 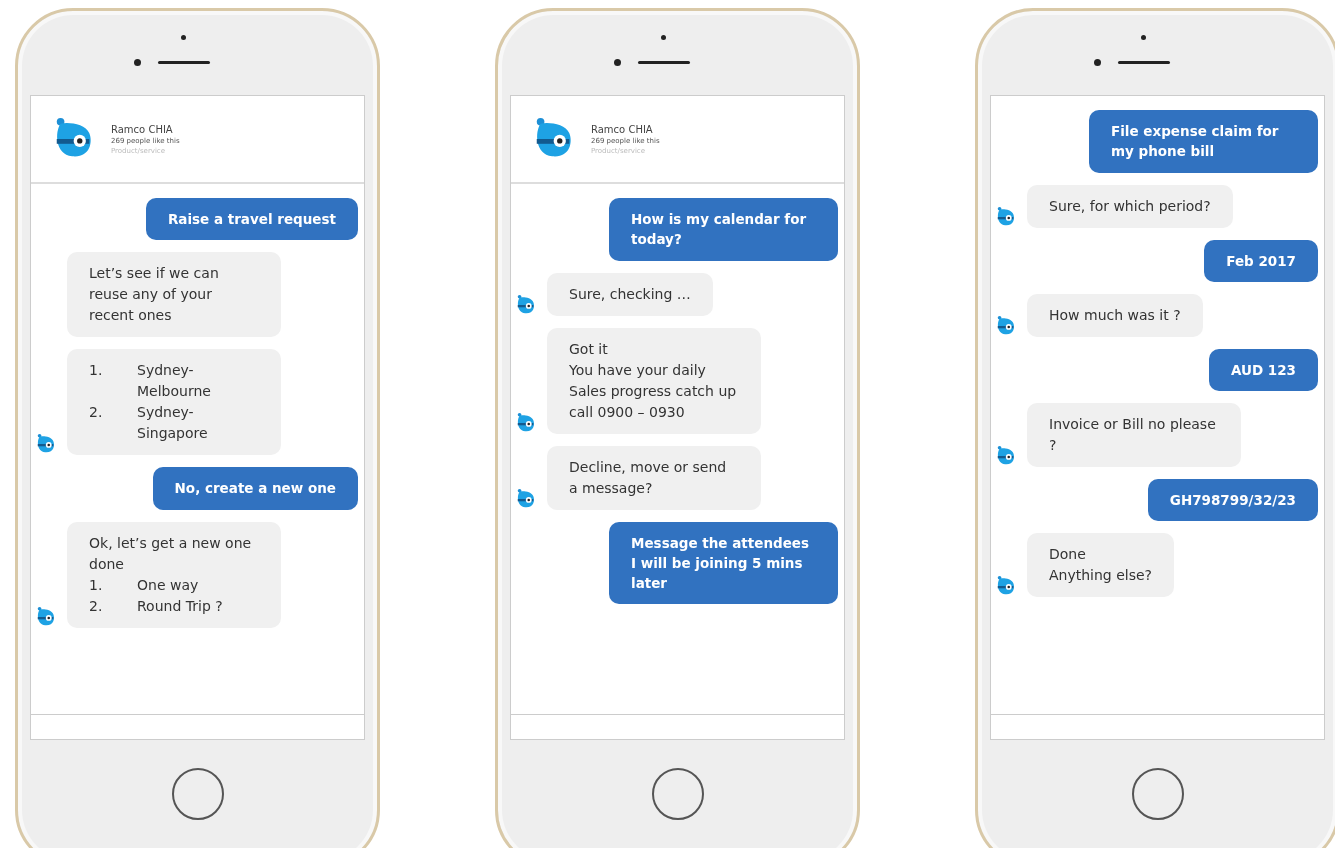 I want to click on user-message: Message the attendees I will be joining 5 mins later, so click(x=723, y=563).